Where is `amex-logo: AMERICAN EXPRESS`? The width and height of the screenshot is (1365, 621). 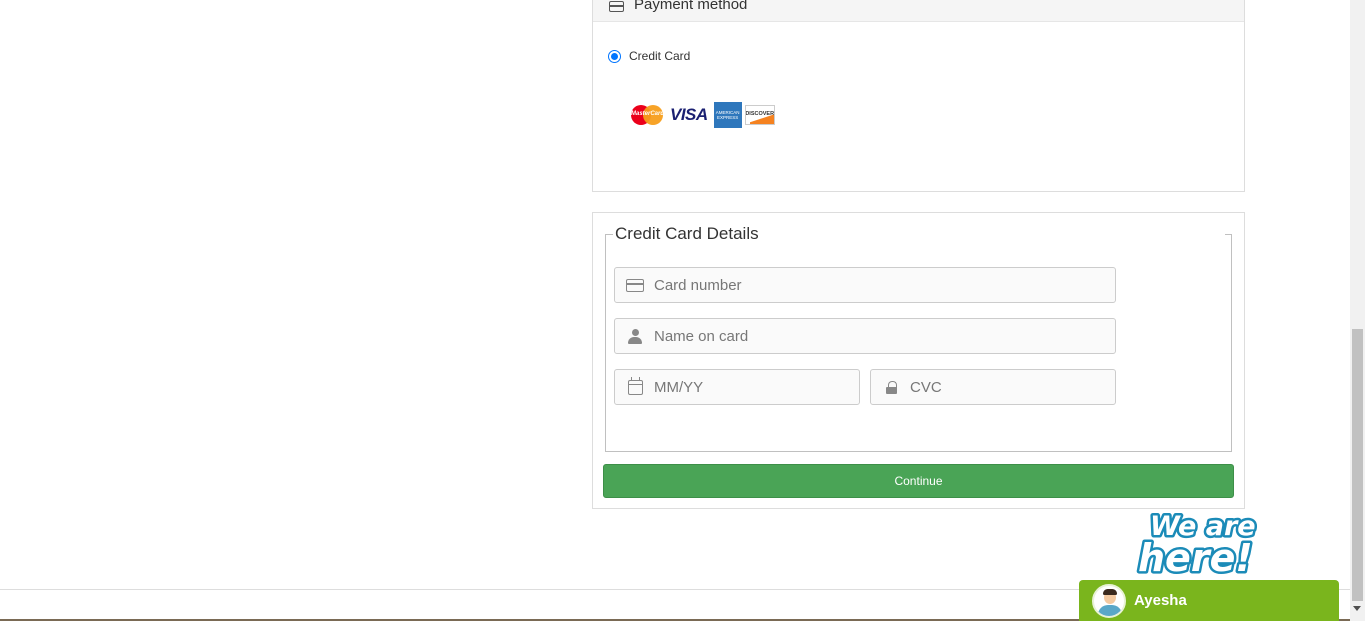
amex-logo: AMERICAN EXPRESS is located at coordinates (727, 115).